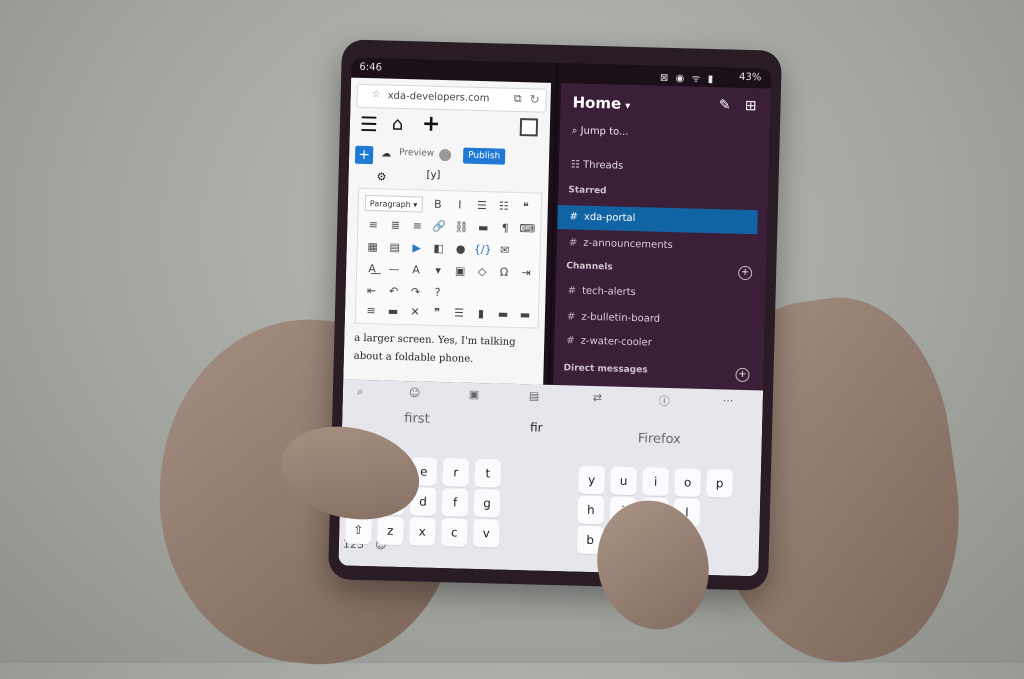 Image resolution: width=1024 pixels, height=679 pixels. What do you see at coordinates (364, 155) in the screenshot?
I see `add-block-button: +` at bounding box center [364, 155].